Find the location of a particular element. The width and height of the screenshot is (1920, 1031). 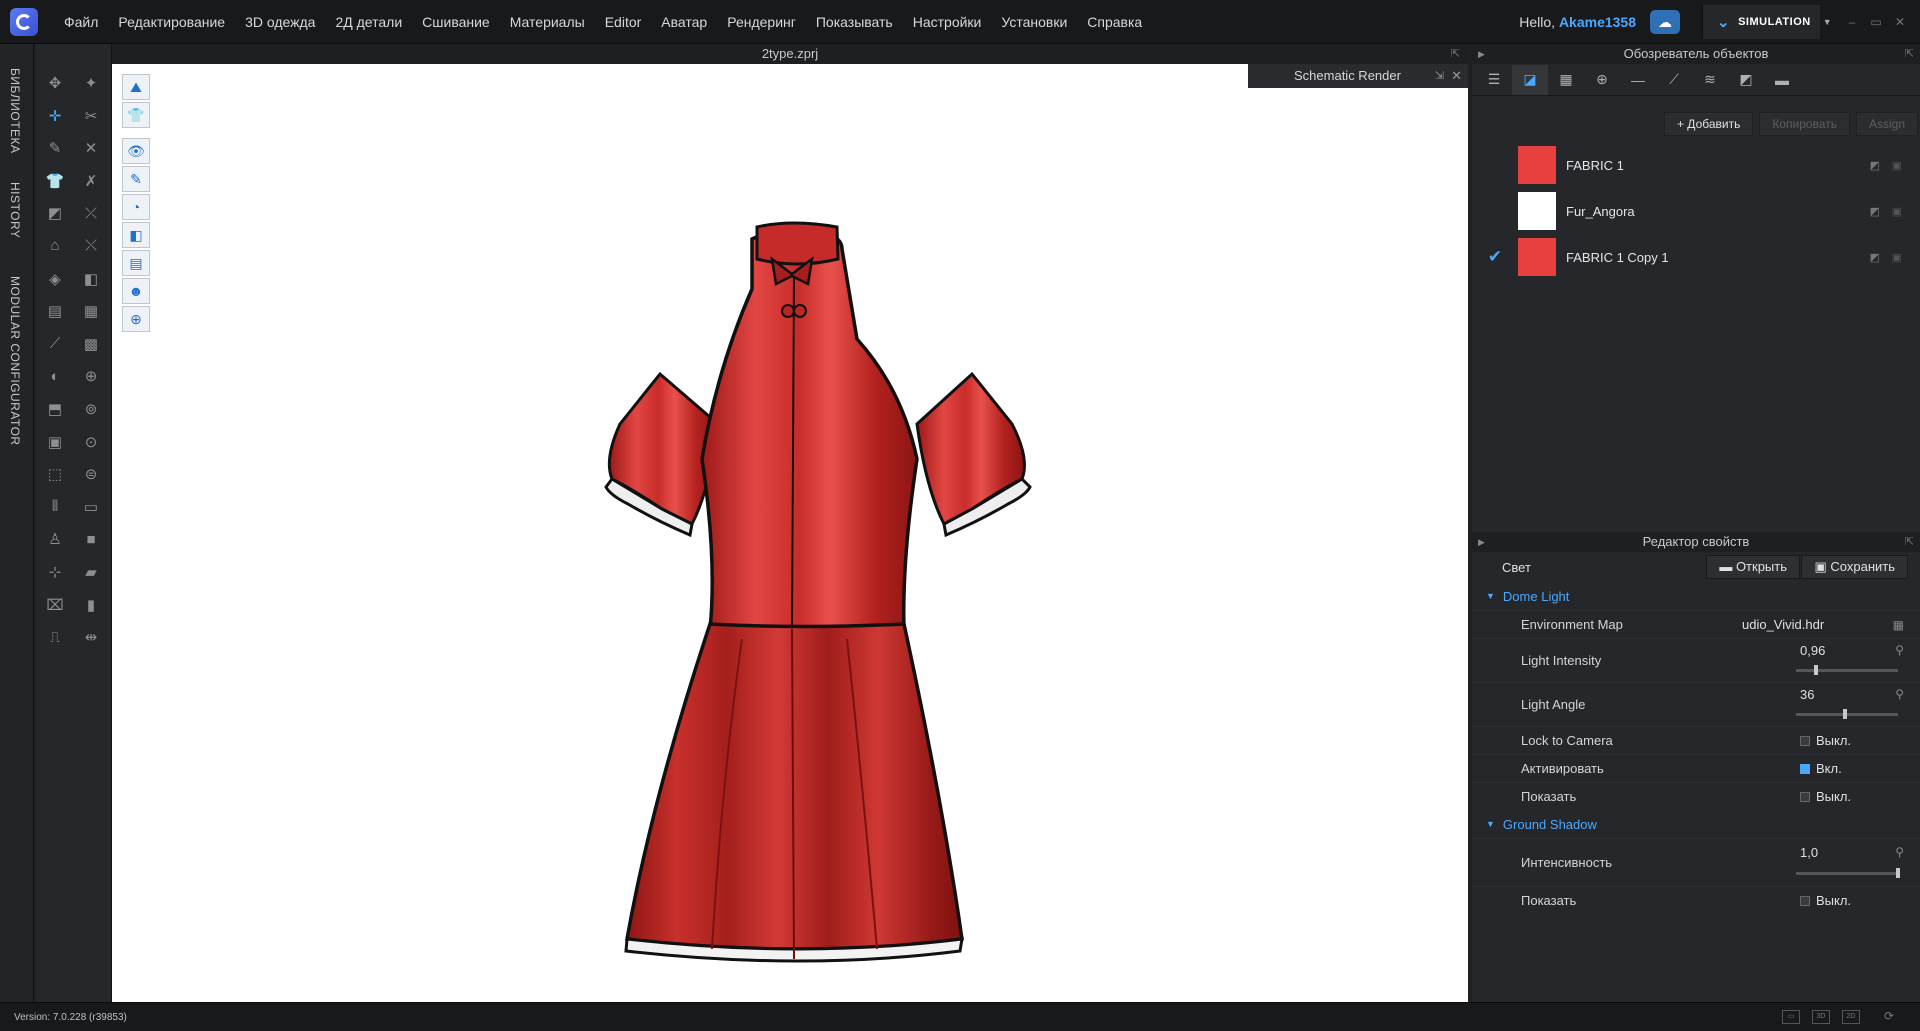

tab-modular-configurator: MODULAR CONFIGURATOR is located at coordinates (15, 361).